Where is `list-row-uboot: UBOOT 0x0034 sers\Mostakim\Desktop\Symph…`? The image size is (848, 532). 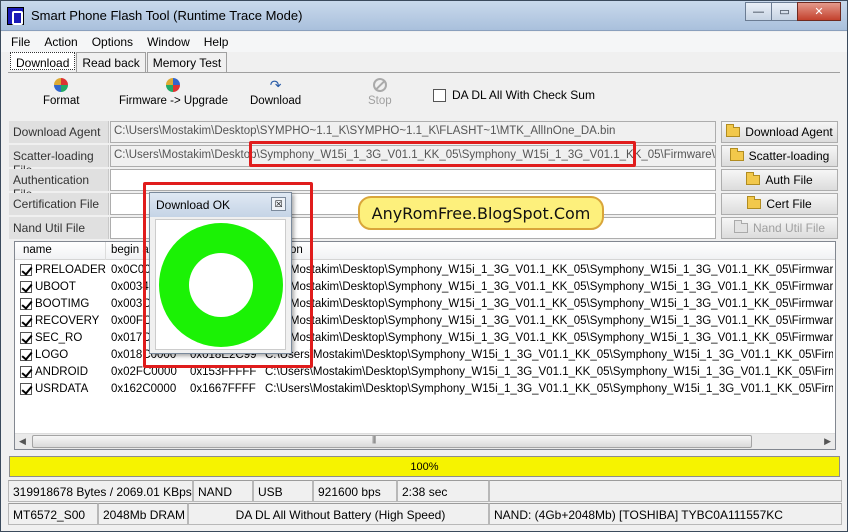 list-row-uboot: UBOOT 0x0034 sers\Mostakim\Desktop\Symph… is located at coordinates (425, 287).